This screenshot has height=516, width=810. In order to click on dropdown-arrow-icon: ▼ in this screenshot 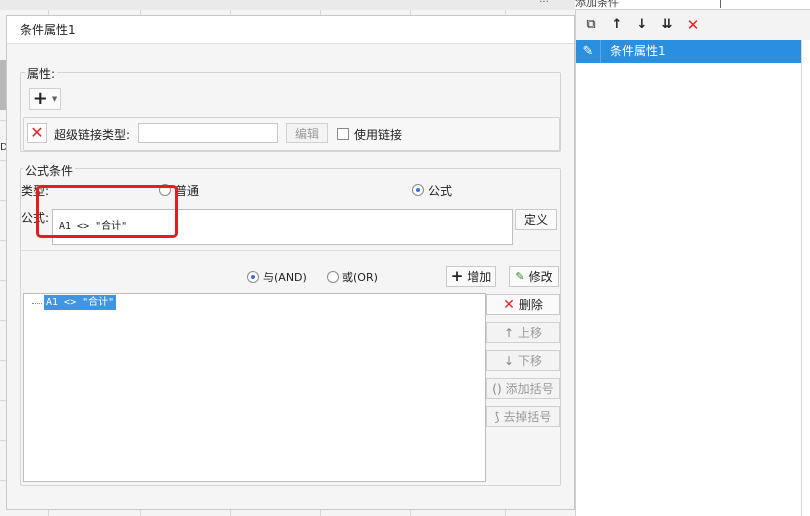, I will do `click(54, 99)`.